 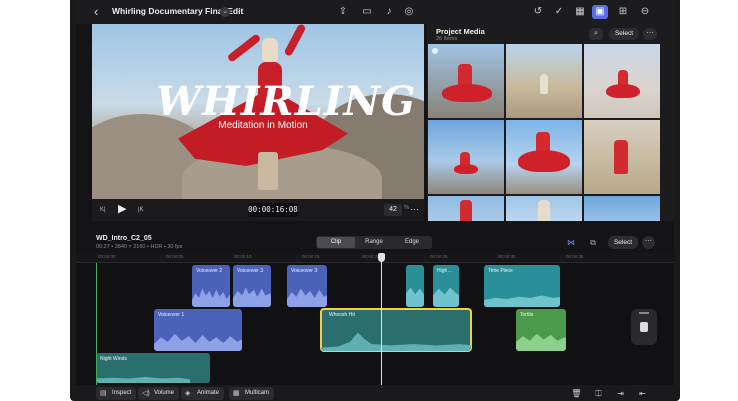 What do you see at coordinates (153, 368) in the screenshot?
I see `audio-clip-night-winds: Night Winds` at bounding box center [153, 368].